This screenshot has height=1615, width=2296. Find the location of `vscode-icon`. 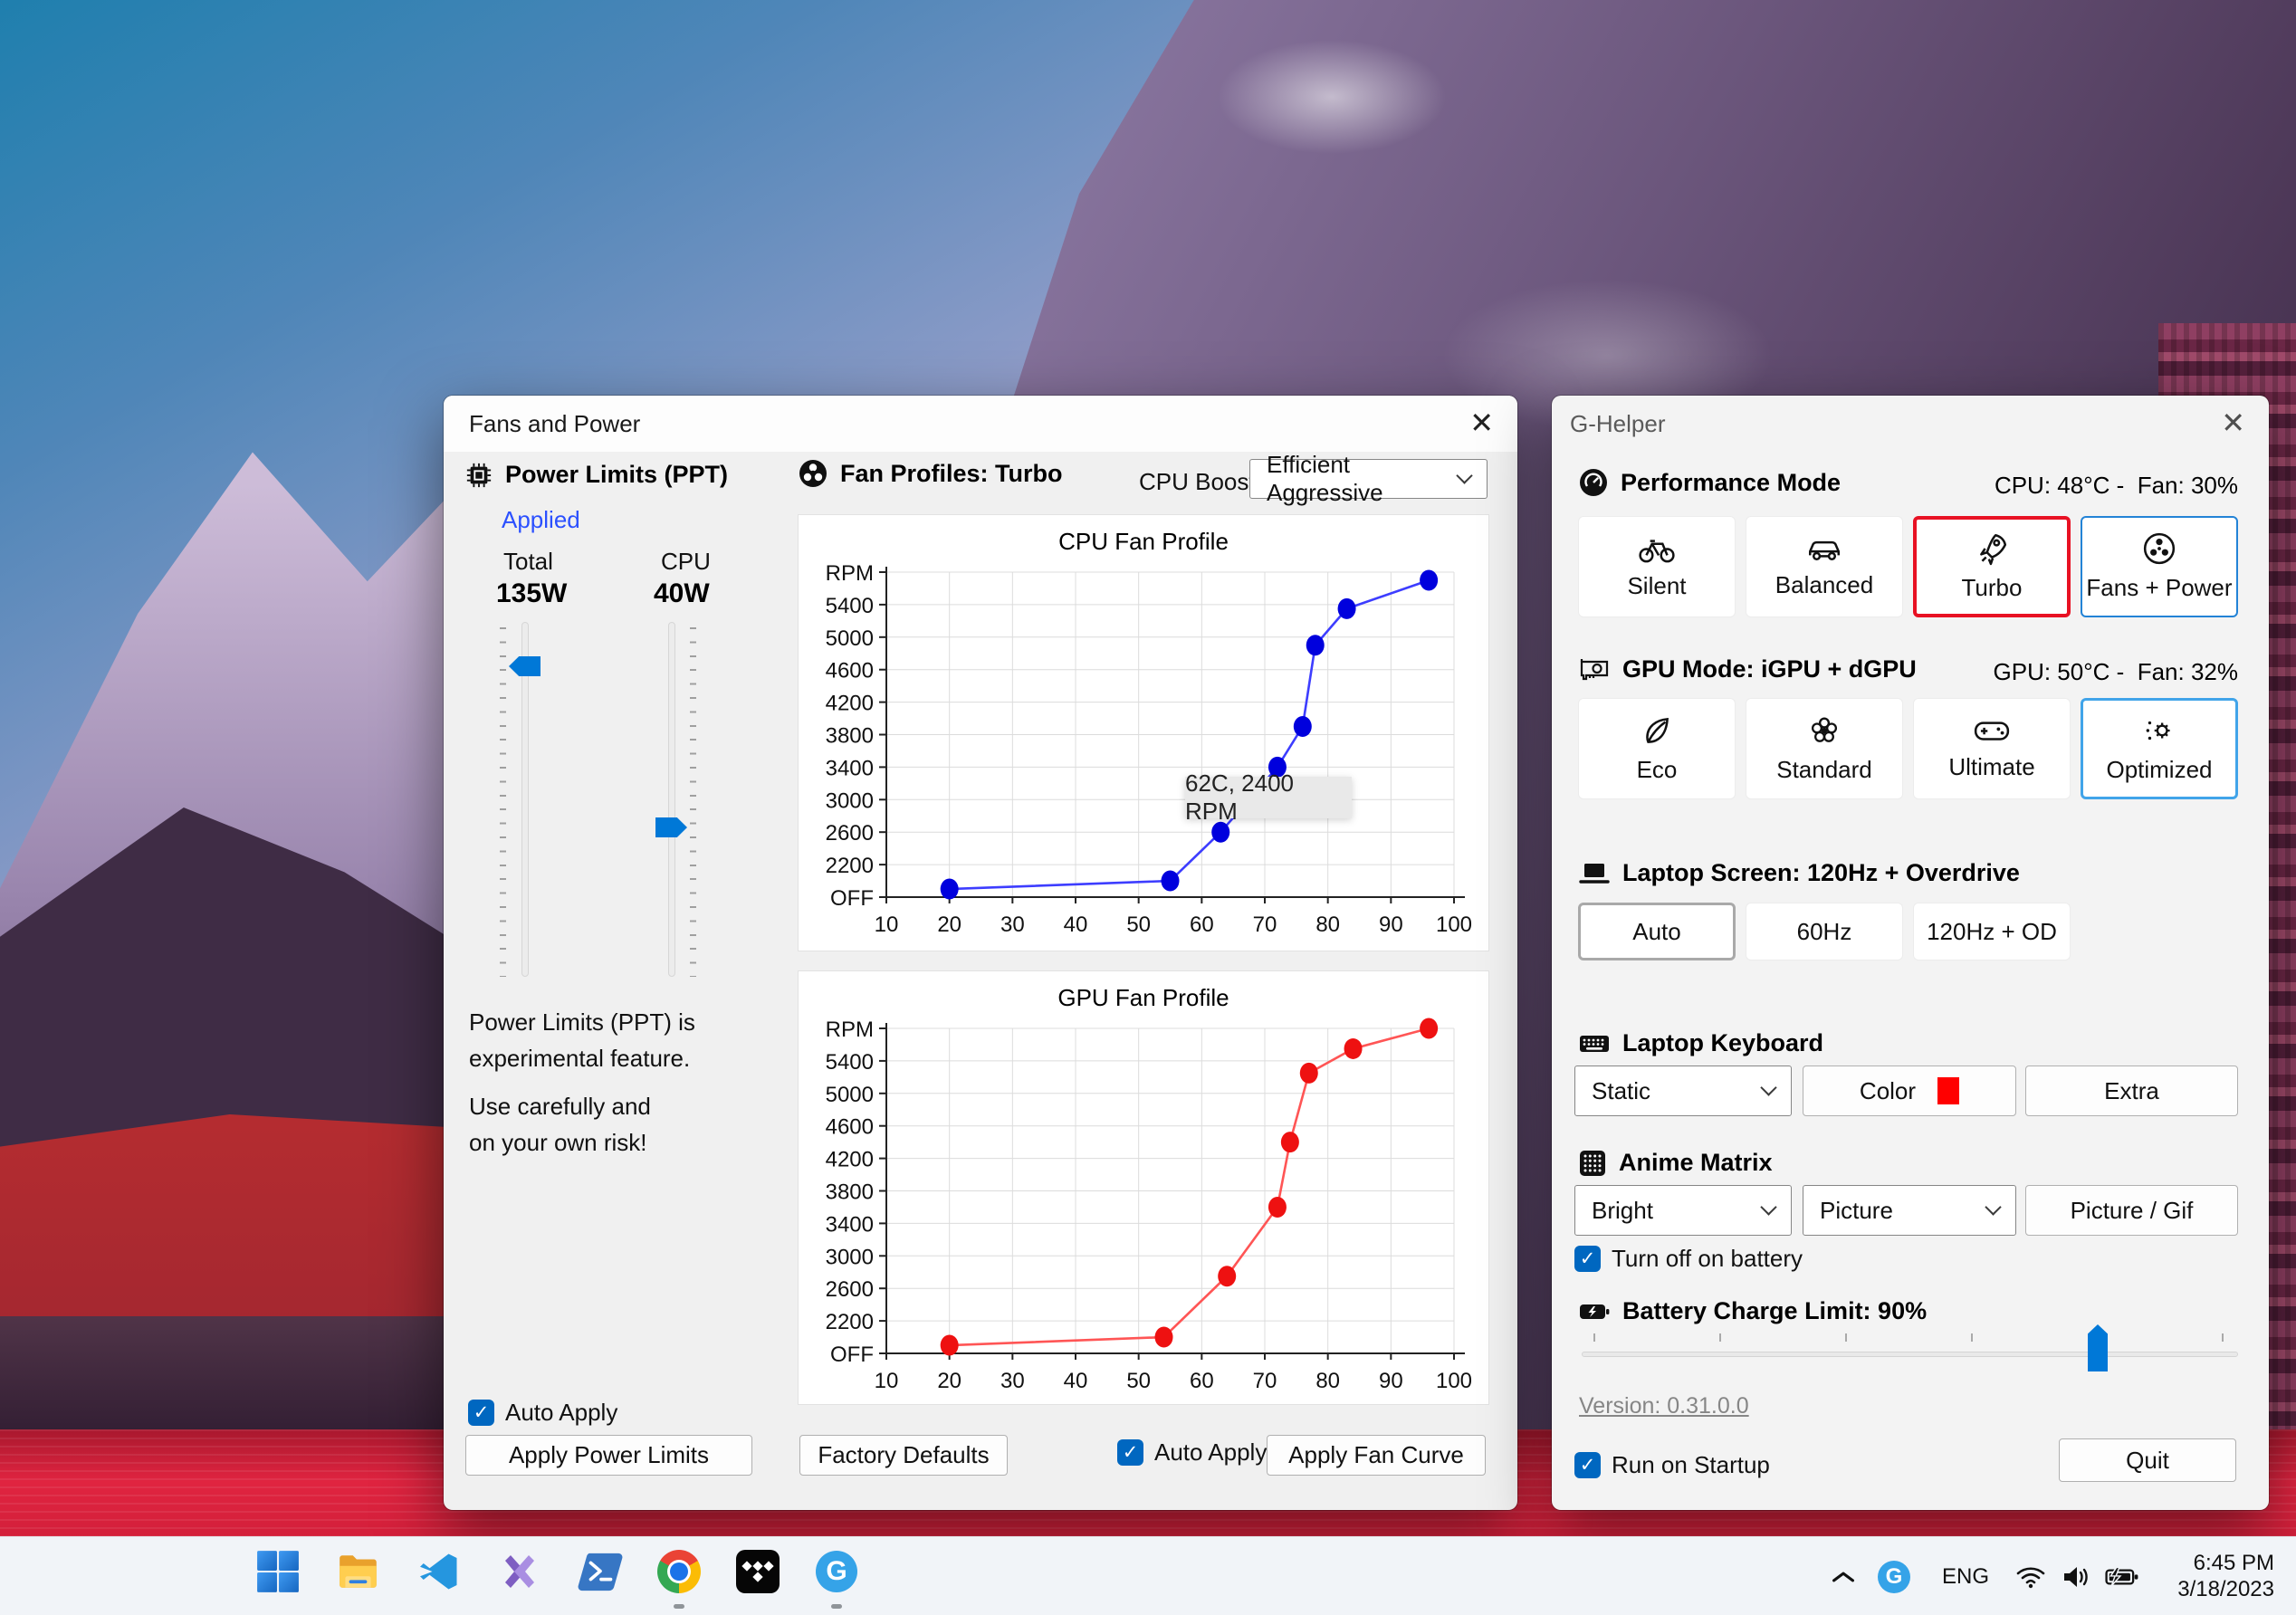

vscode-icon is located at coordinates (439, 1572).